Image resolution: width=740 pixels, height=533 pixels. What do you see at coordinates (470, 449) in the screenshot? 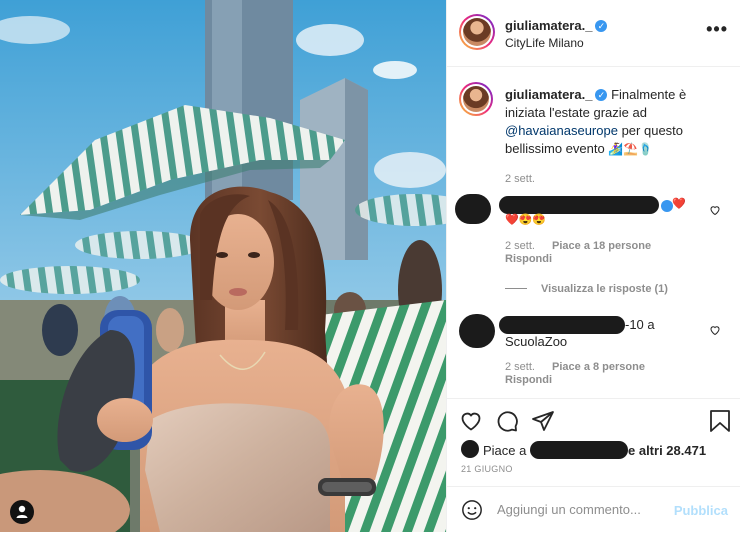
I see `likes-avatar-redacted` at bounding box center [470, 449].